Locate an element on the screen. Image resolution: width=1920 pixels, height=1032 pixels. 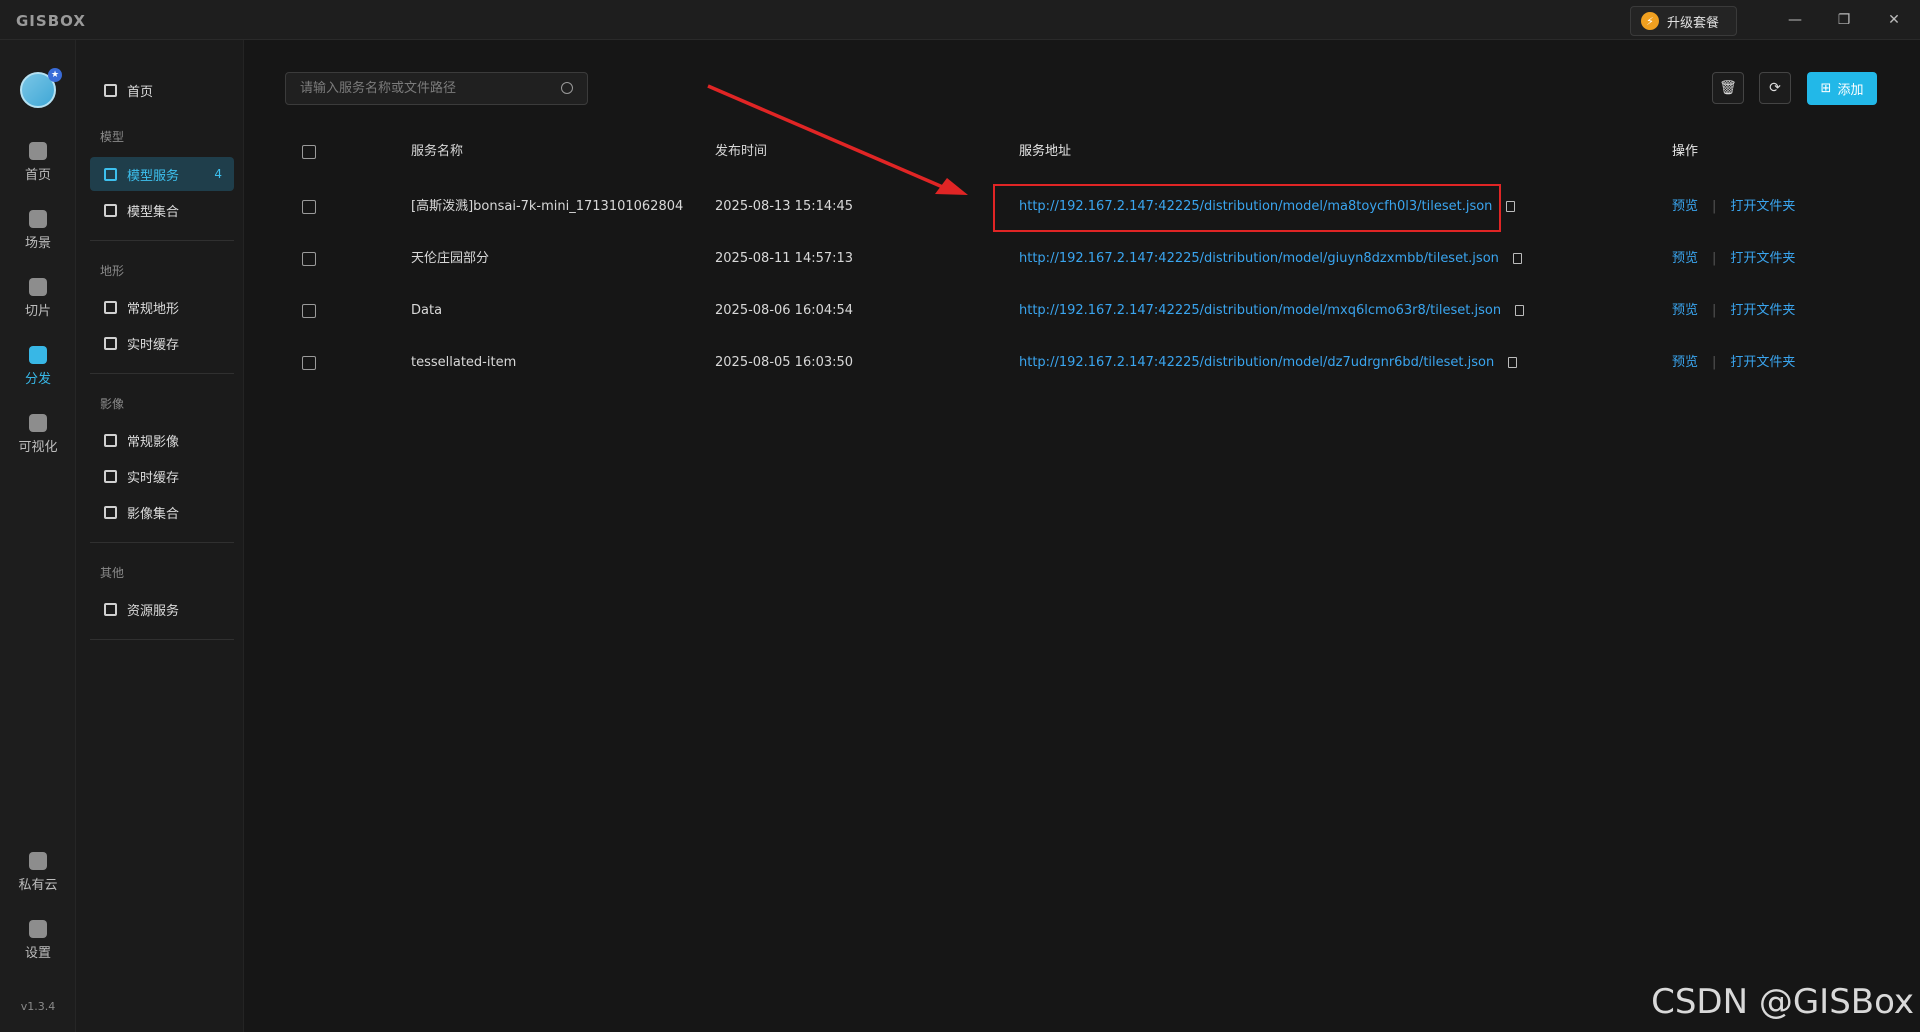
watermark: CSDN @GISBox is located at coordinates (1782, 1002).